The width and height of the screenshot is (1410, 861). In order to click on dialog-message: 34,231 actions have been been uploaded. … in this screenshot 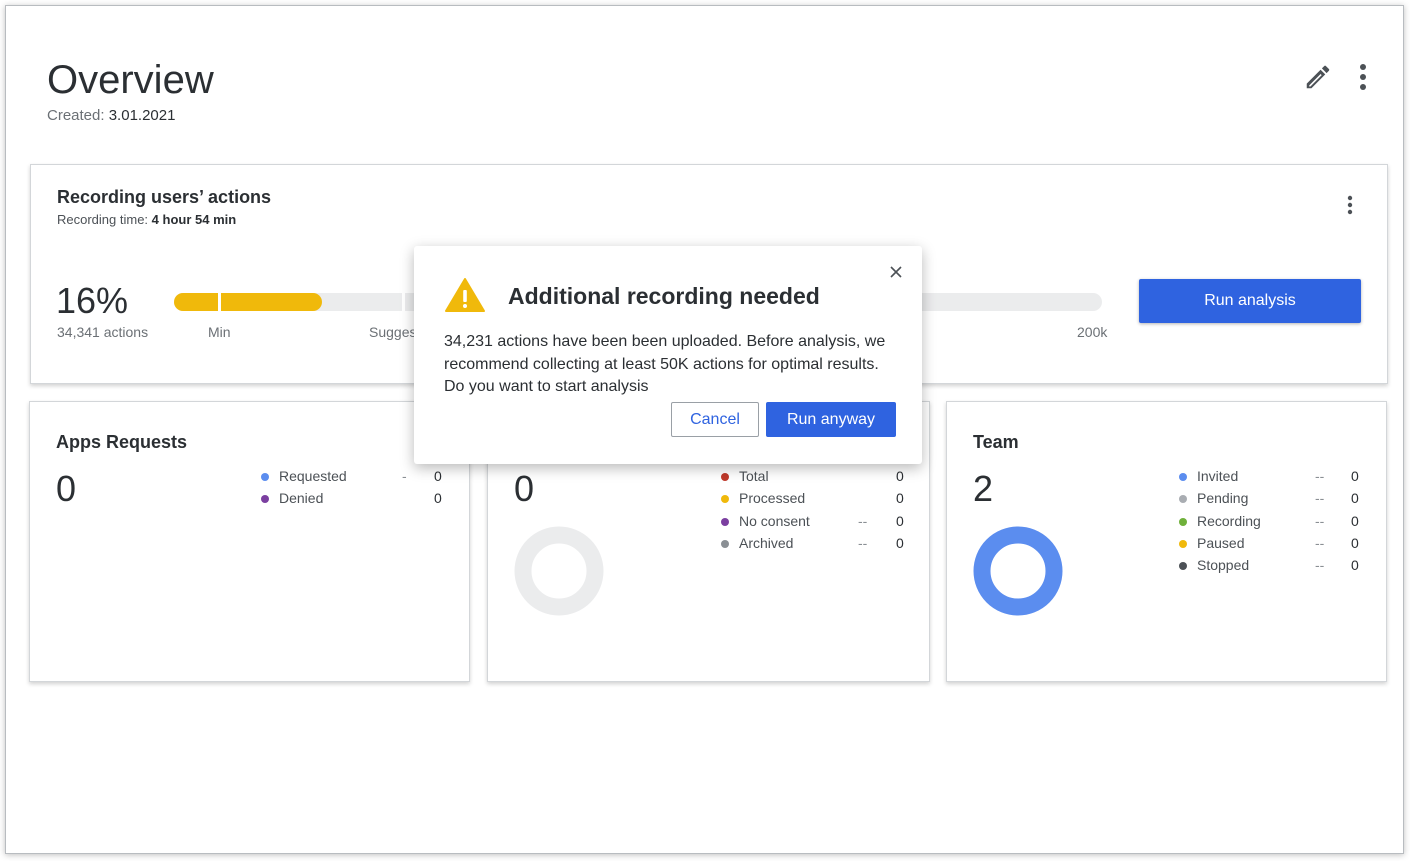, I will do `click(665, 364)`.